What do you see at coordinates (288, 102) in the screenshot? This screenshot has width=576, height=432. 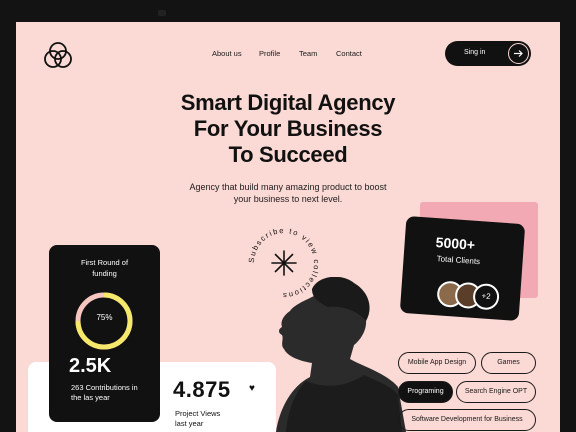 I see `headline-line: Smart Digital Agency` at bounding box center [288, 102].